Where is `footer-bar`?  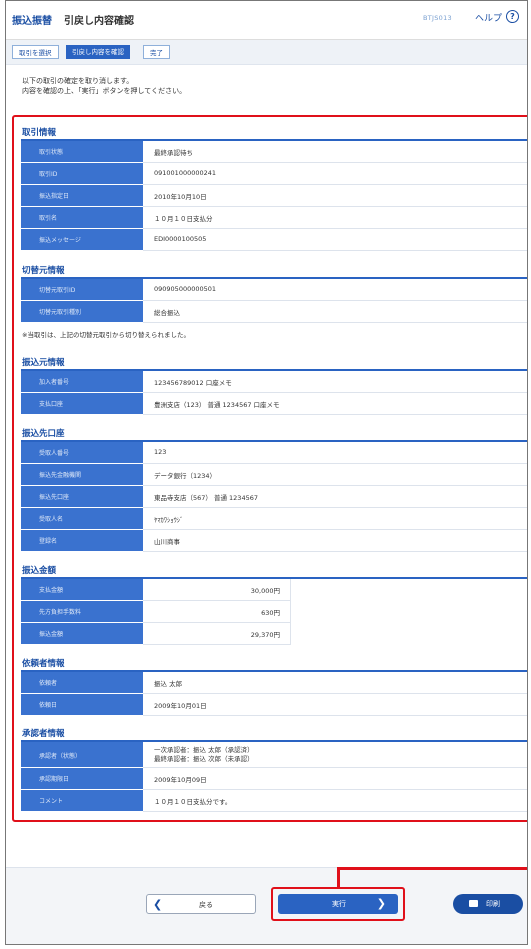 footer-bar is located at coordinates (266, 905).